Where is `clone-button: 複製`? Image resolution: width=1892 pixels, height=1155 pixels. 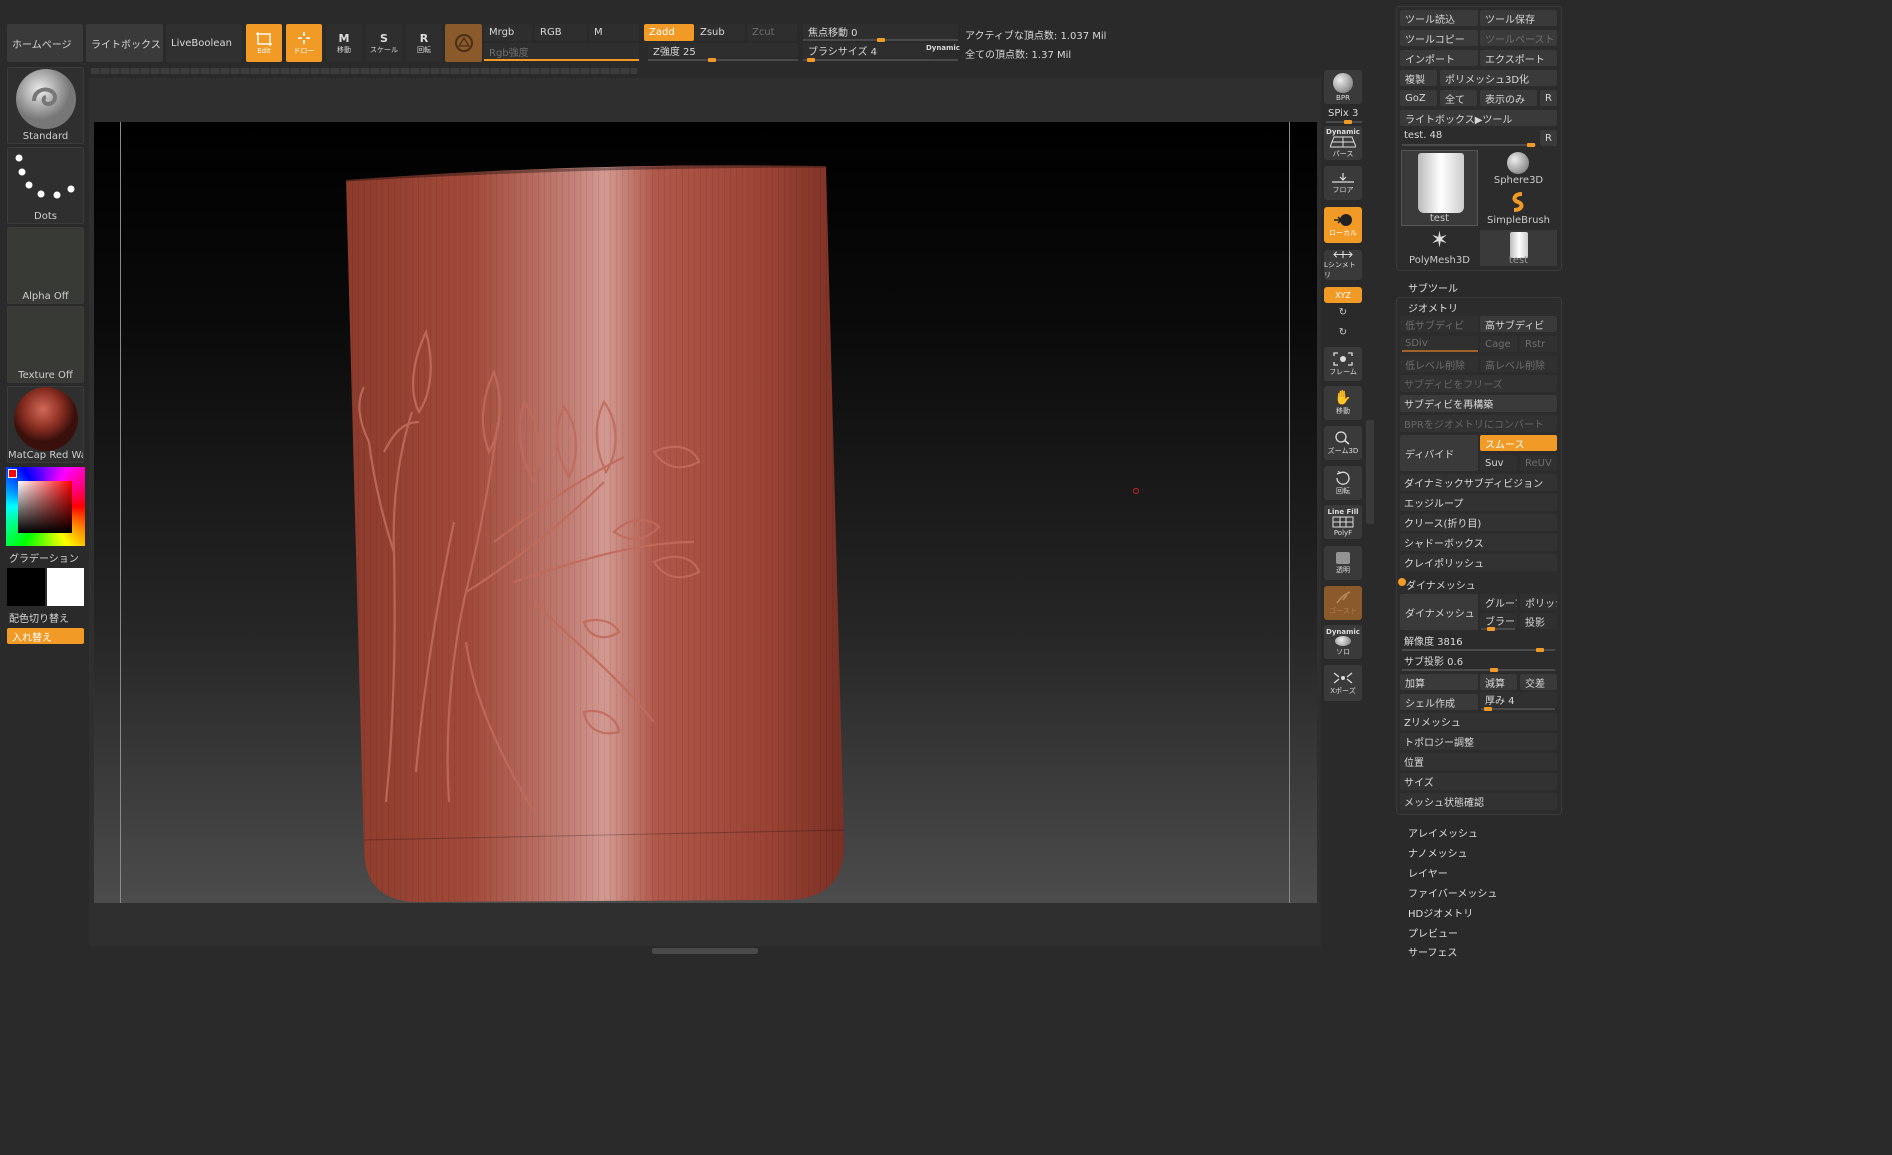 clone-button: 複製 is located at coordinates (1418, 78).